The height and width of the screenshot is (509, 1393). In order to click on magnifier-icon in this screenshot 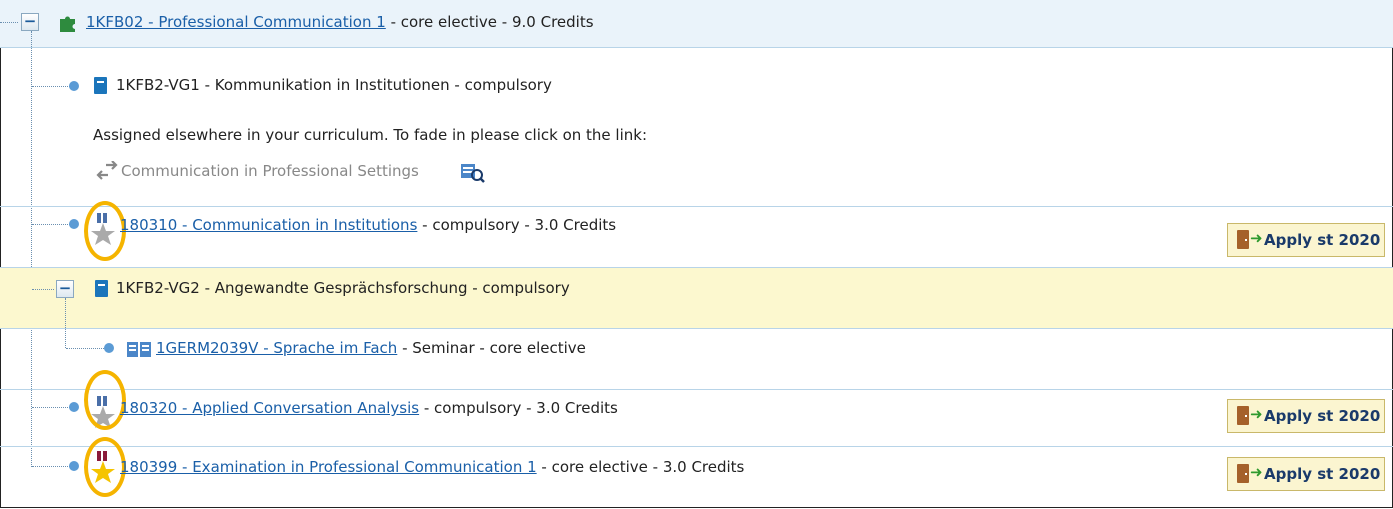, I will do `click(473, 173)`.